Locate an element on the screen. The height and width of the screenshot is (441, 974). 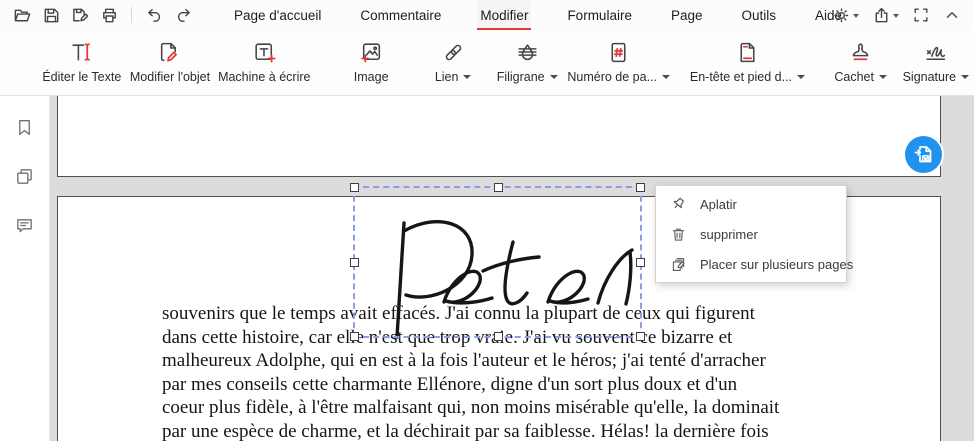
menu-item-placer-plusieurs-pages: Placer sur plusieurs pages is located at coordinates (754, 264).